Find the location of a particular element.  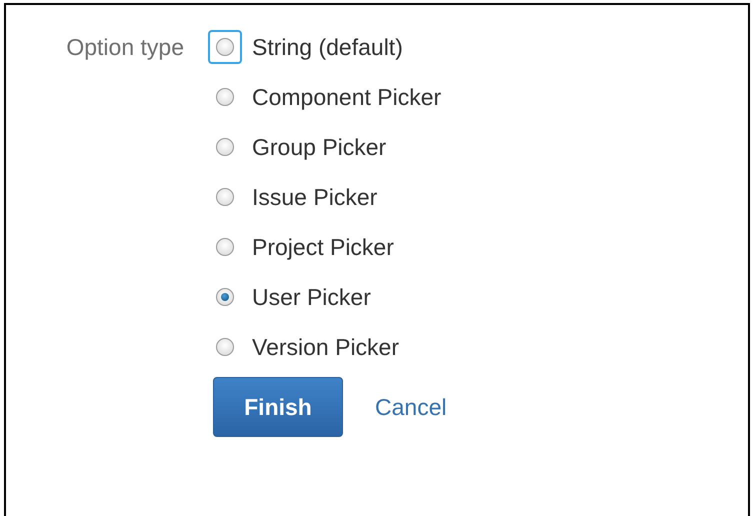

option-label: Group Picker is located at coordinates (319, 147).